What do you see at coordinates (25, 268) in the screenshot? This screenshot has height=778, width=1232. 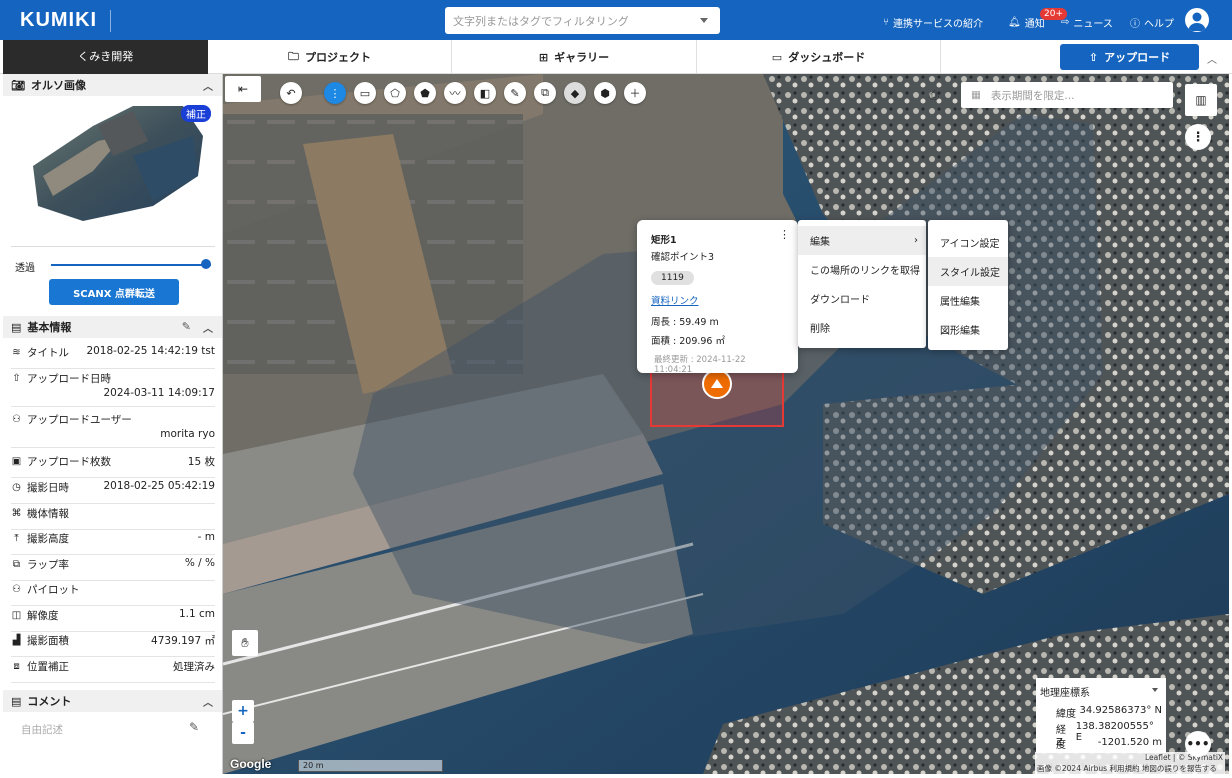 I see `transparency-label: 透過` at bounding box center [25, 268].